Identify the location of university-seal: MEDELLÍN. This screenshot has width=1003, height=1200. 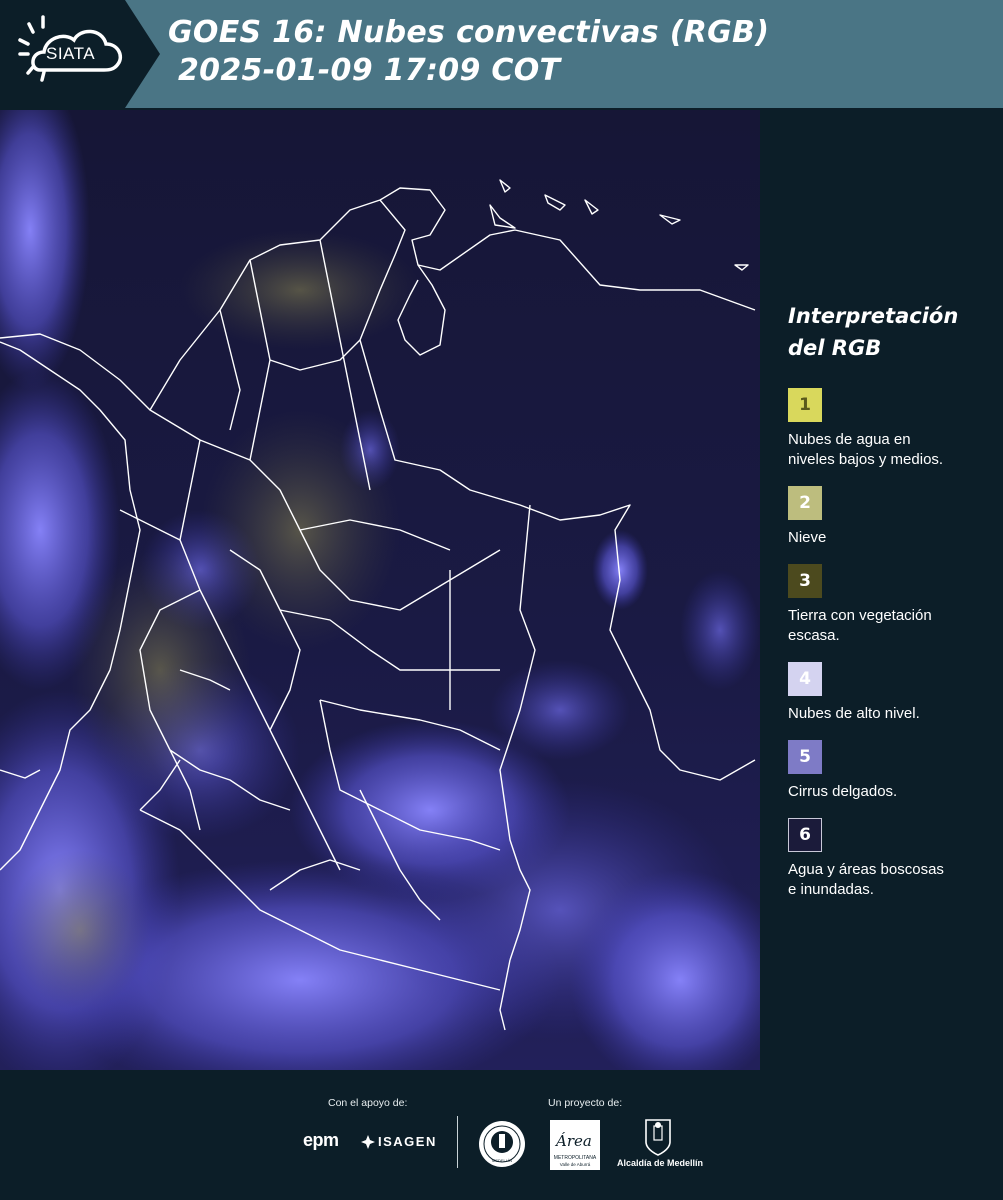
(502, 1144).